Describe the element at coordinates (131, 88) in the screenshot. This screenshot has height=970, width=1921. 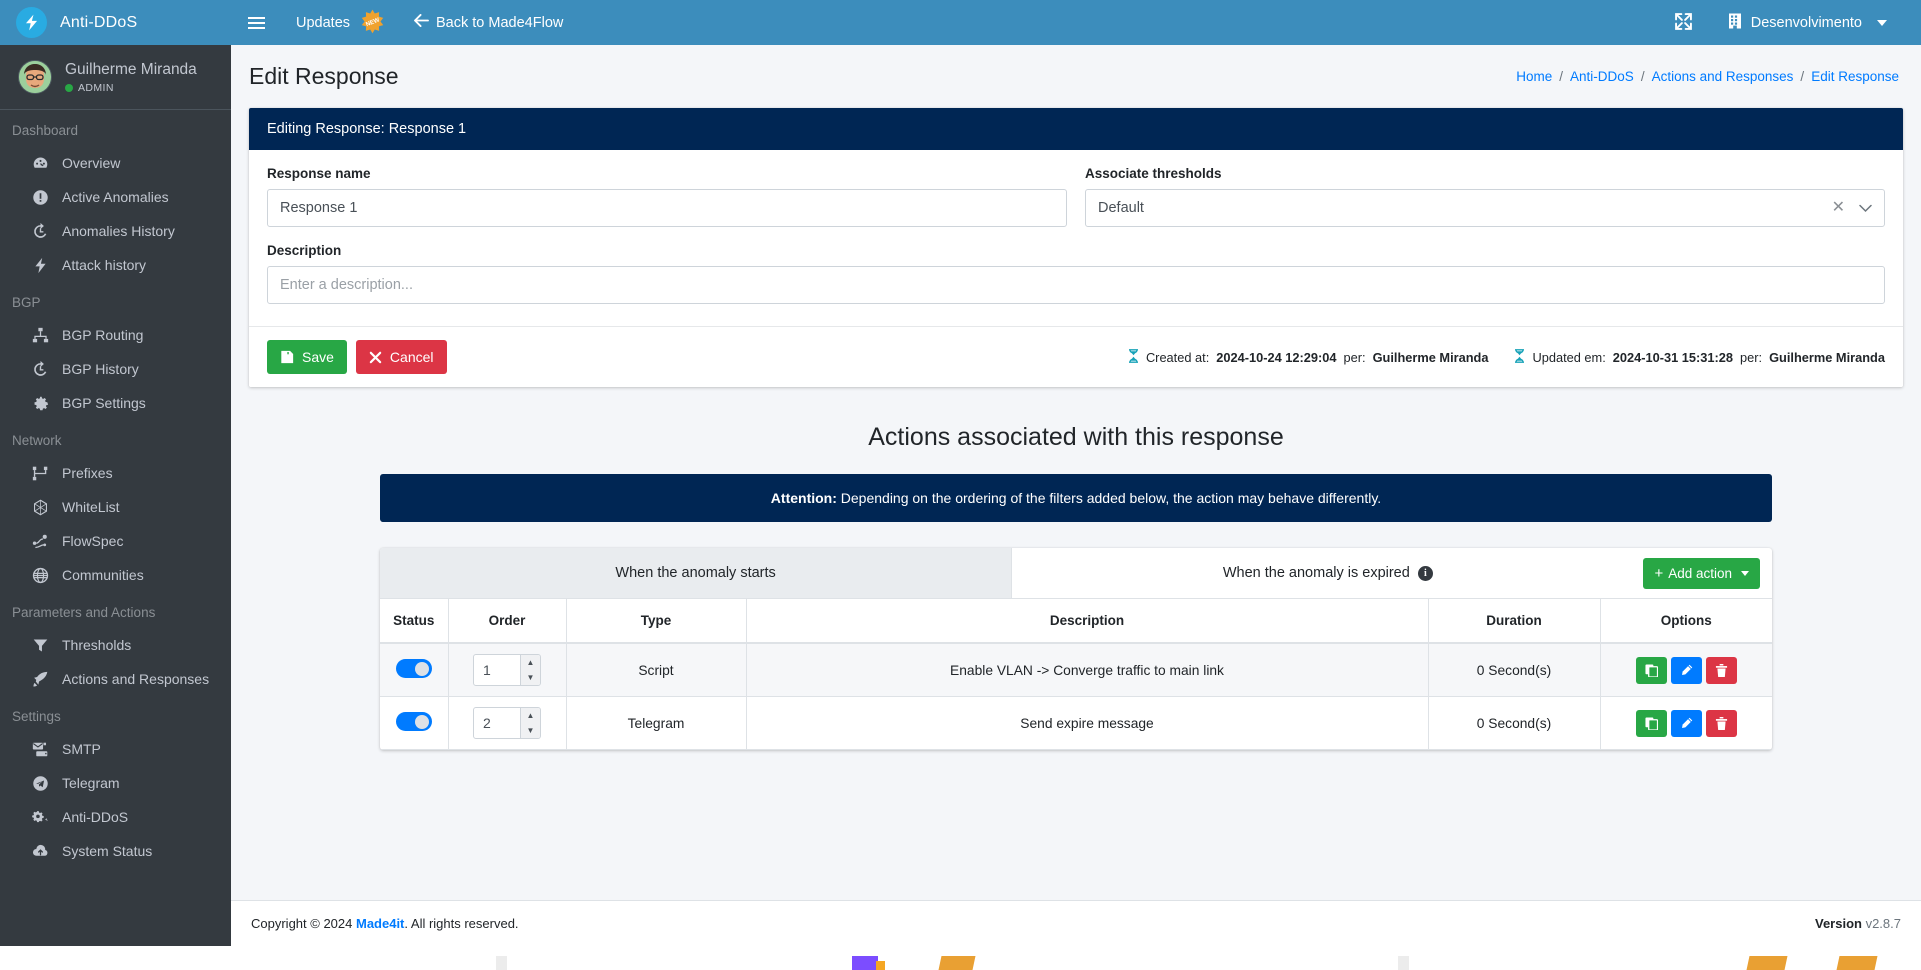
I see `user-role: ADMIN` at that location.